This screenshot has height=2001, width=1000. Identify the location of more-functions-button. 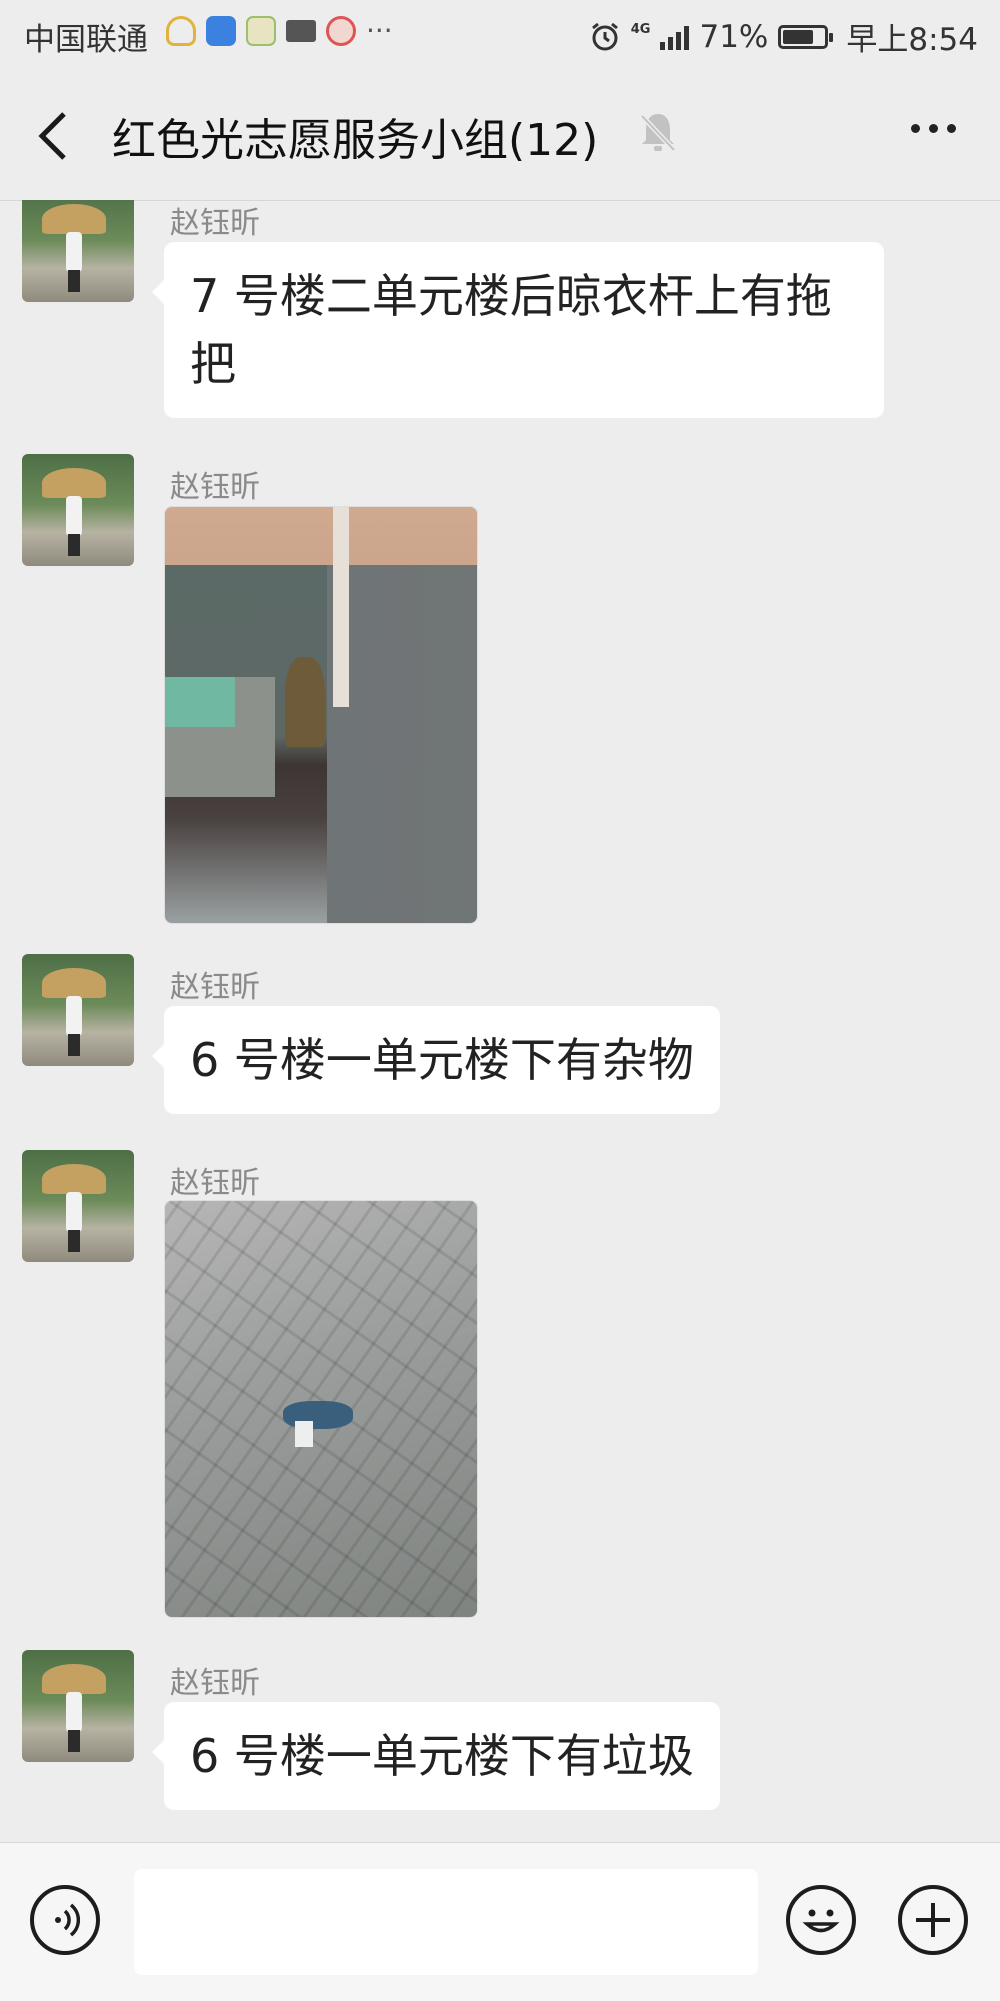
(933, 1920).